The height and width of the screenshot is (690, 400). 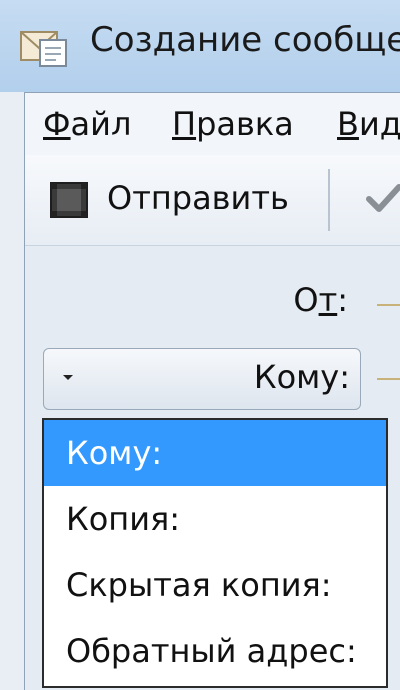 What do you see at coordinates (382, 199) in the screenshot?
I see `spellcheck-icon` at bounding box center [382, 199].